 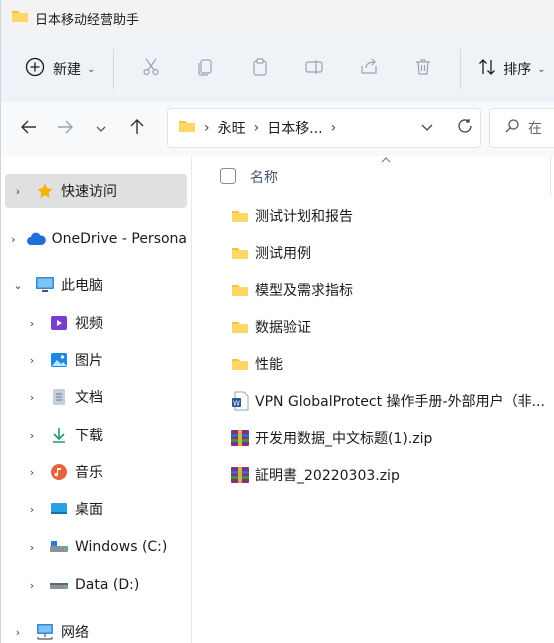 I want to click on nav-item-label: 网络, so click(x=75, y=633).